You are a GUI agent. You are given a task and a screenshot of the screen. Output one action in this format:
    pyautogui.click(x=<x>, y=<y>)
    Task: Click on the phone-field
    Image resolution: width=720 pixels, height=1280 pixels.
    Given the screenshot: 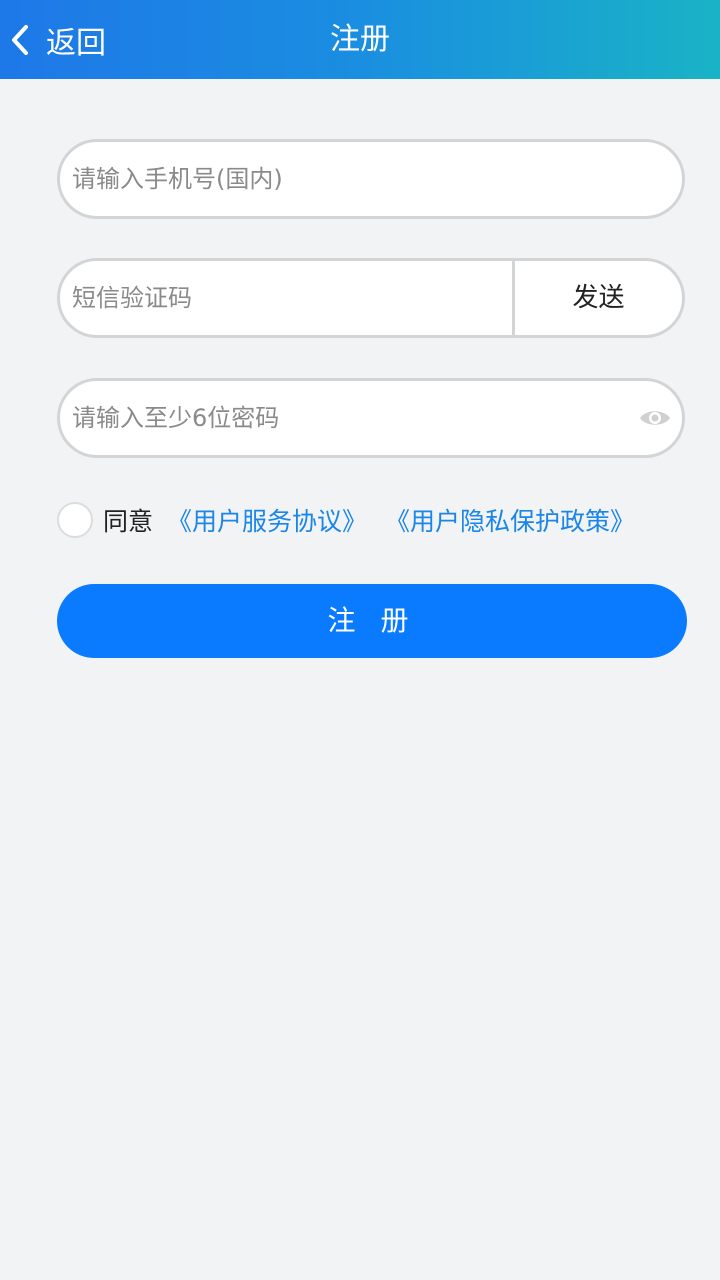 What is the action you would take?
    pyautogui.click(x=371, y=179)
    